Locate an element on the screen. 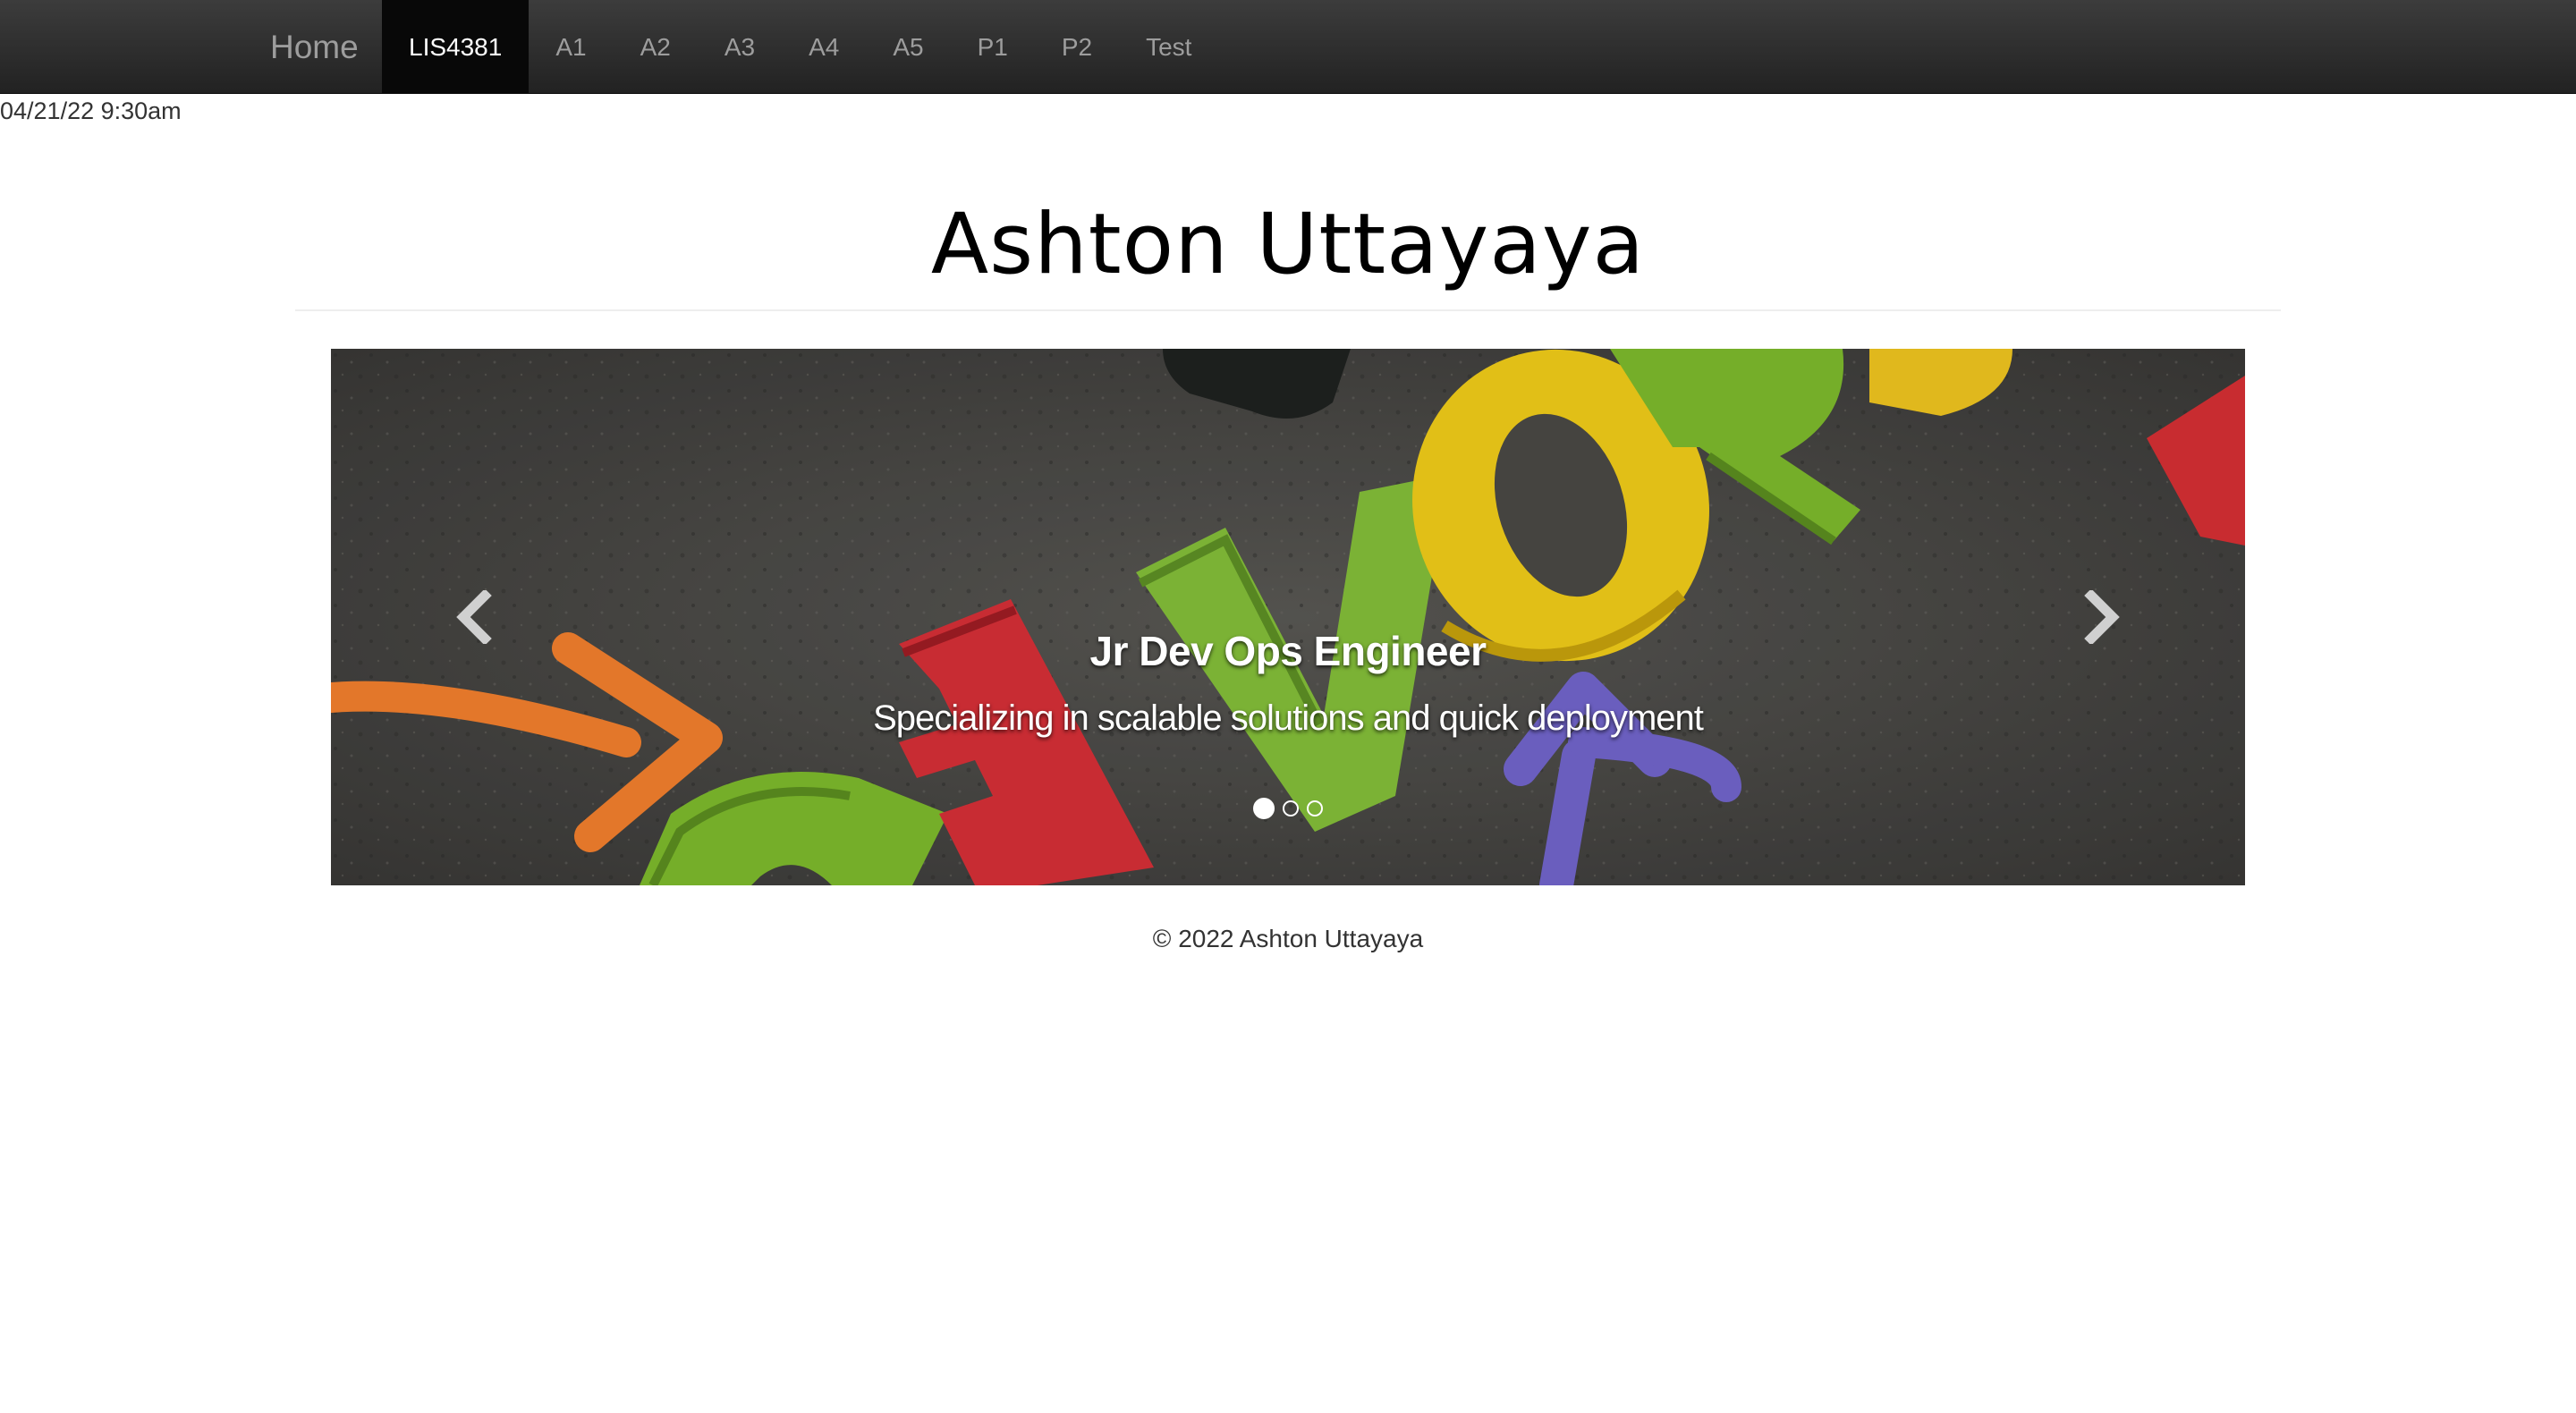 The image size is (2576, 1413). footer-copyright: © 2022 Ashton Uttayaya is located at coordinates (1288, 938).